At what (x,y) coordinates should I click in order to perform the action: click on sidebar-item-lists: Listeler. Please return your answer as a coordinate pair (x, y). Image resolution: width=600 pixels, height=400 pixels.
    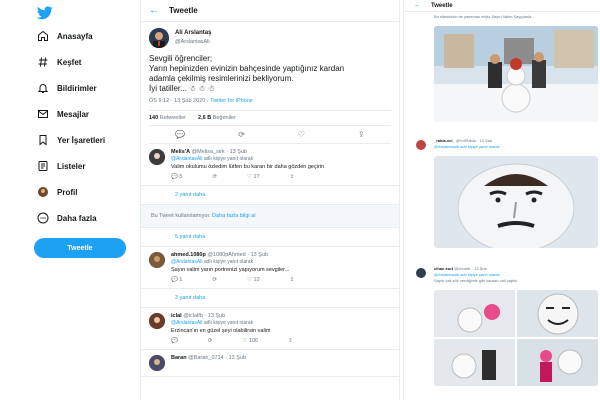
    Looking at the image, I should click on (61, 166).